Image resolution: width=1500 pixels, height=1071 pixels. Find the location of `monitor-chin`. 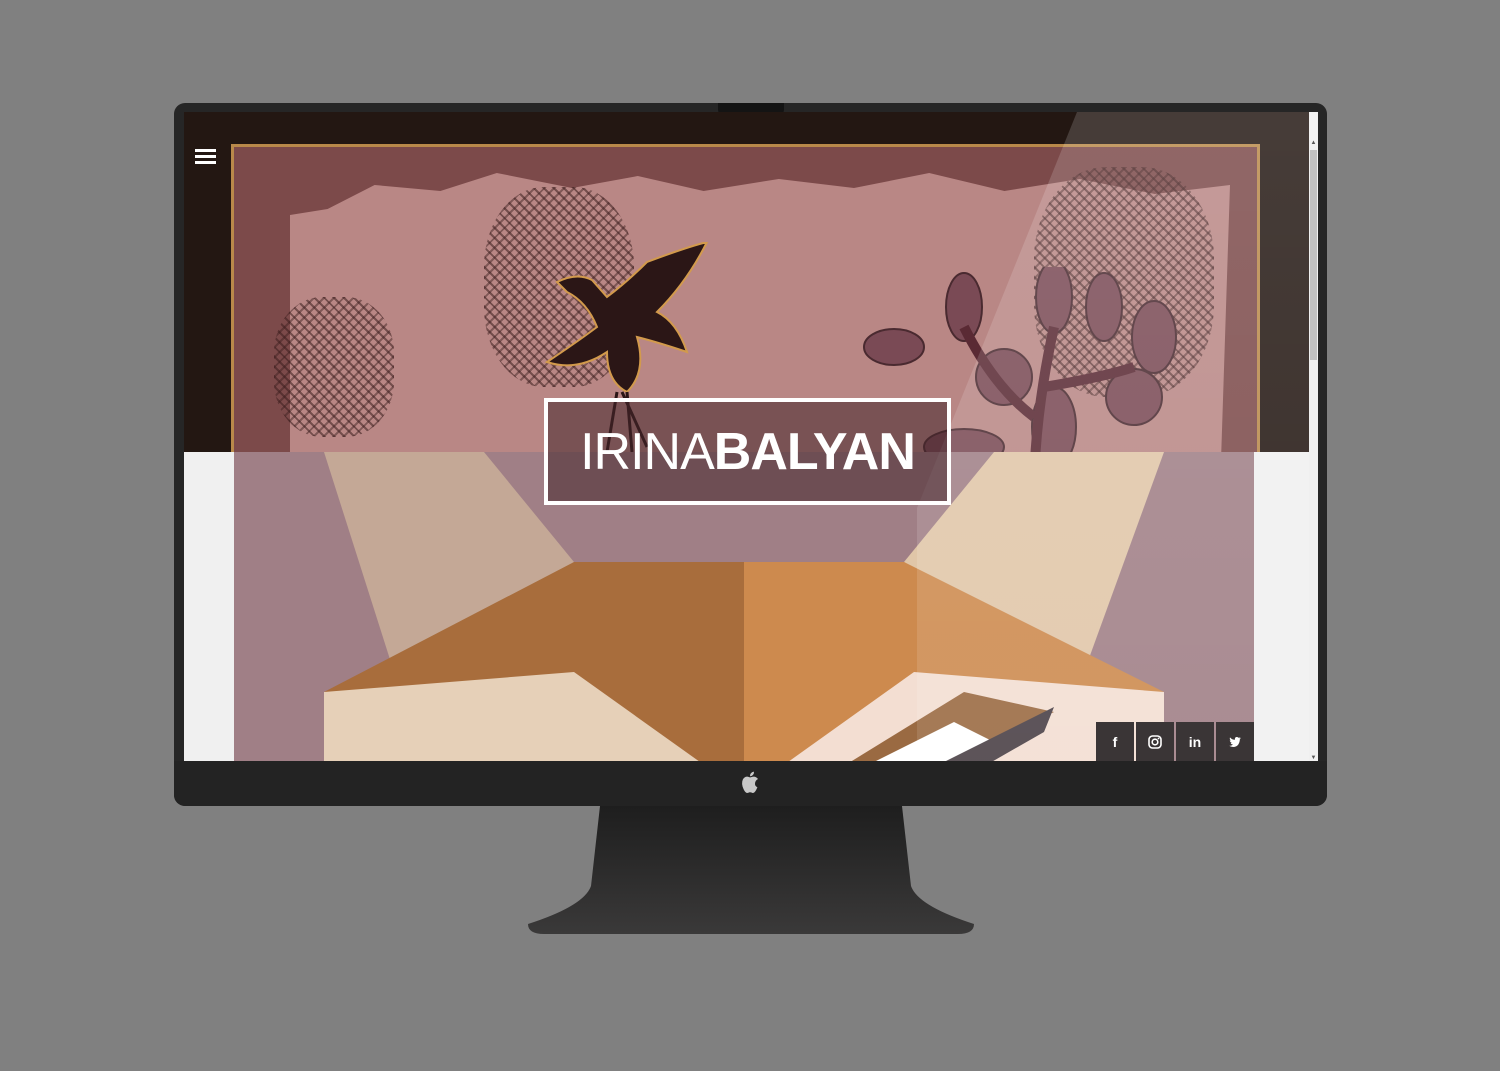

monitor-chin is located at coordinates (750, 783).